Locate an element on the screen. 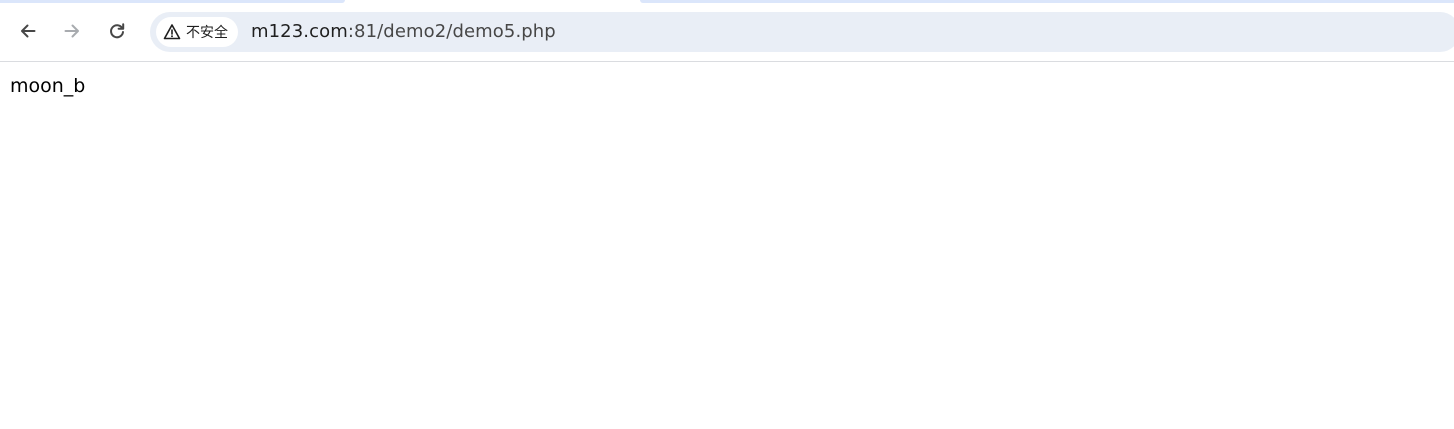  reload-icon is located at coordinates (117, 31).